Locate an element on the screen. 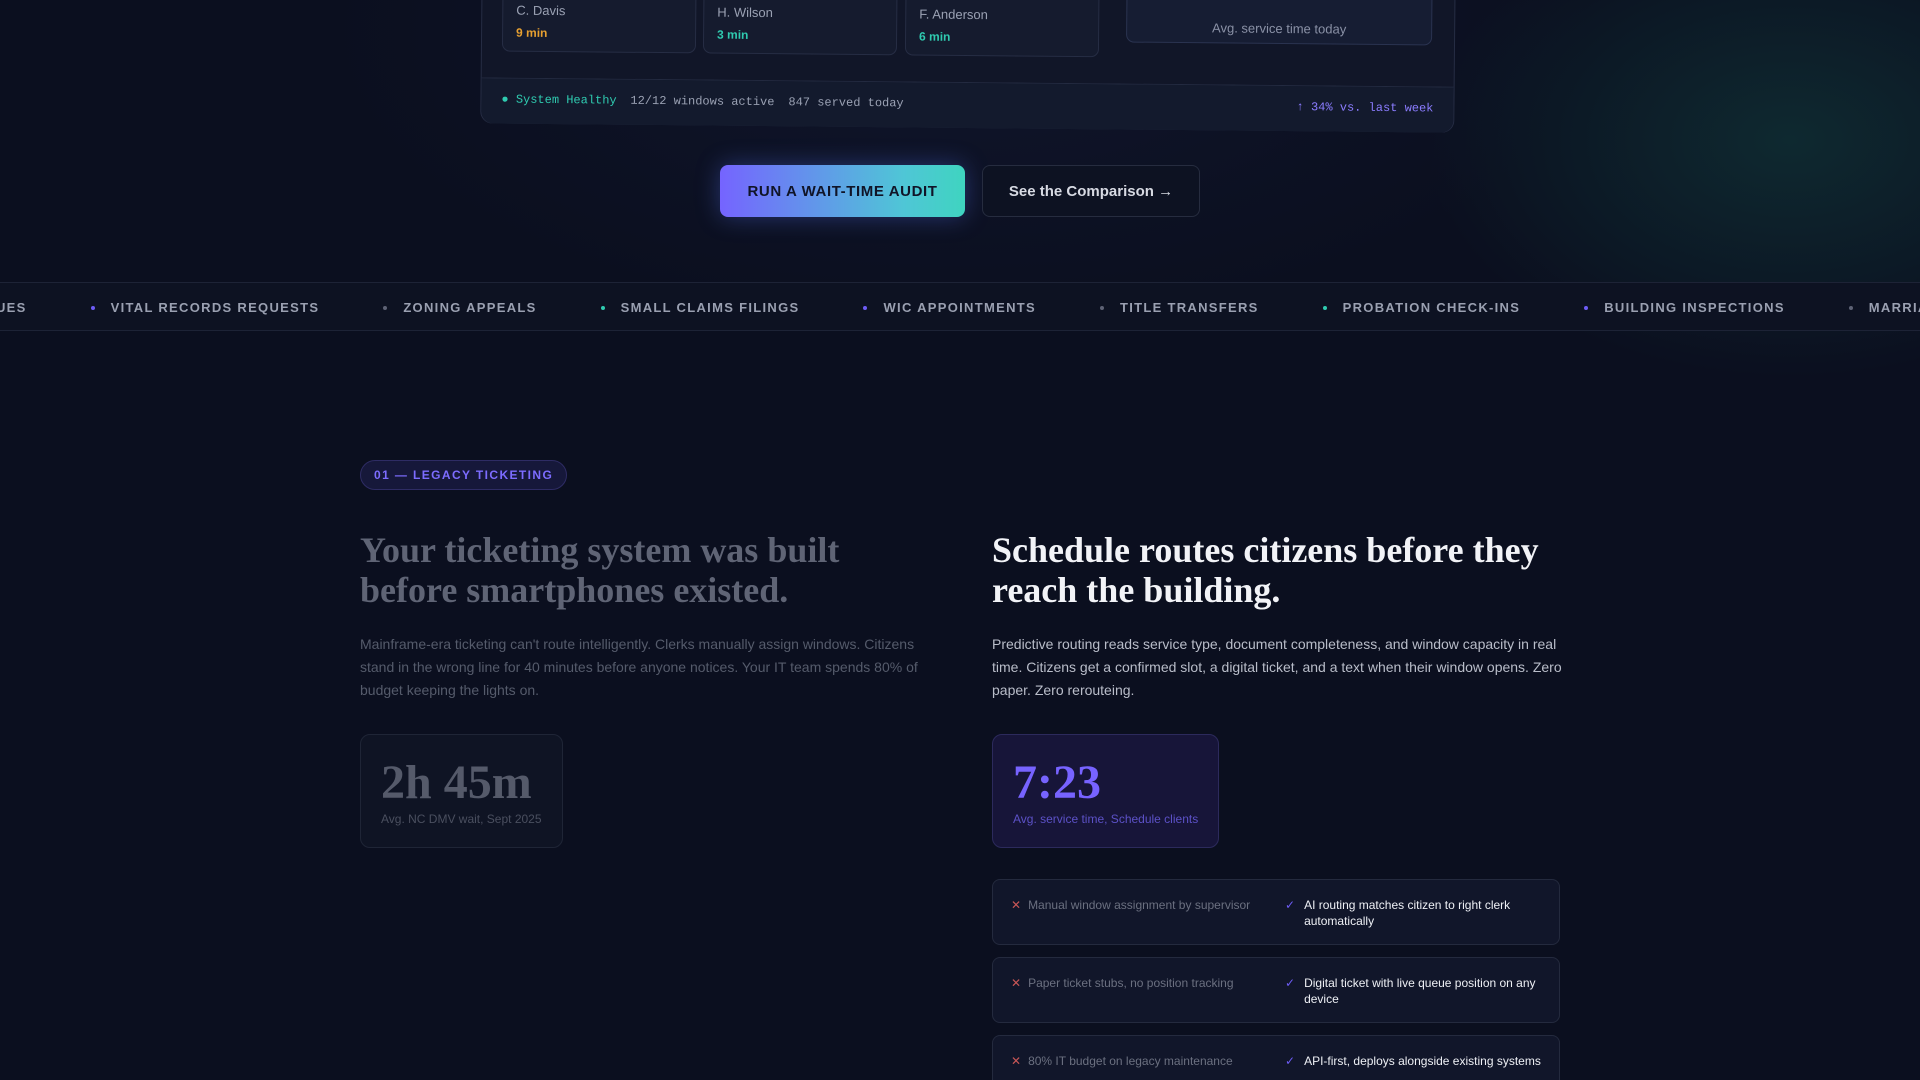  schedule-stat-card: 7:23 Avg. service time, Schedule clients is located at coordinates (1105, 791).